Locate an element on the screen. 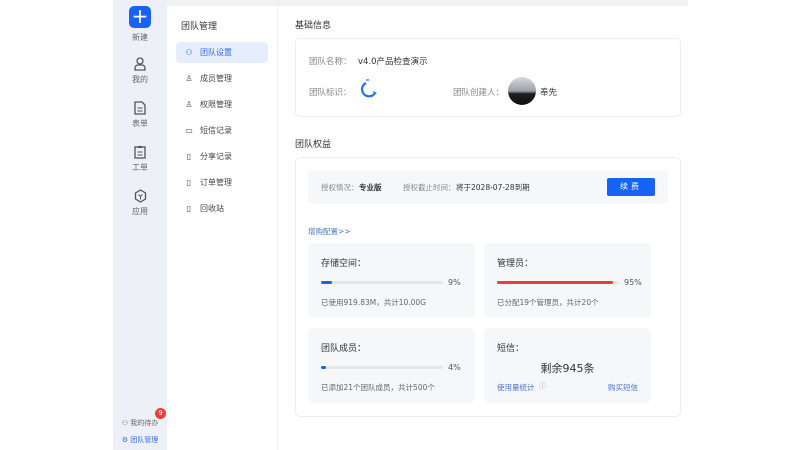  members-percent: 4% is located at coordinates (454, 367).